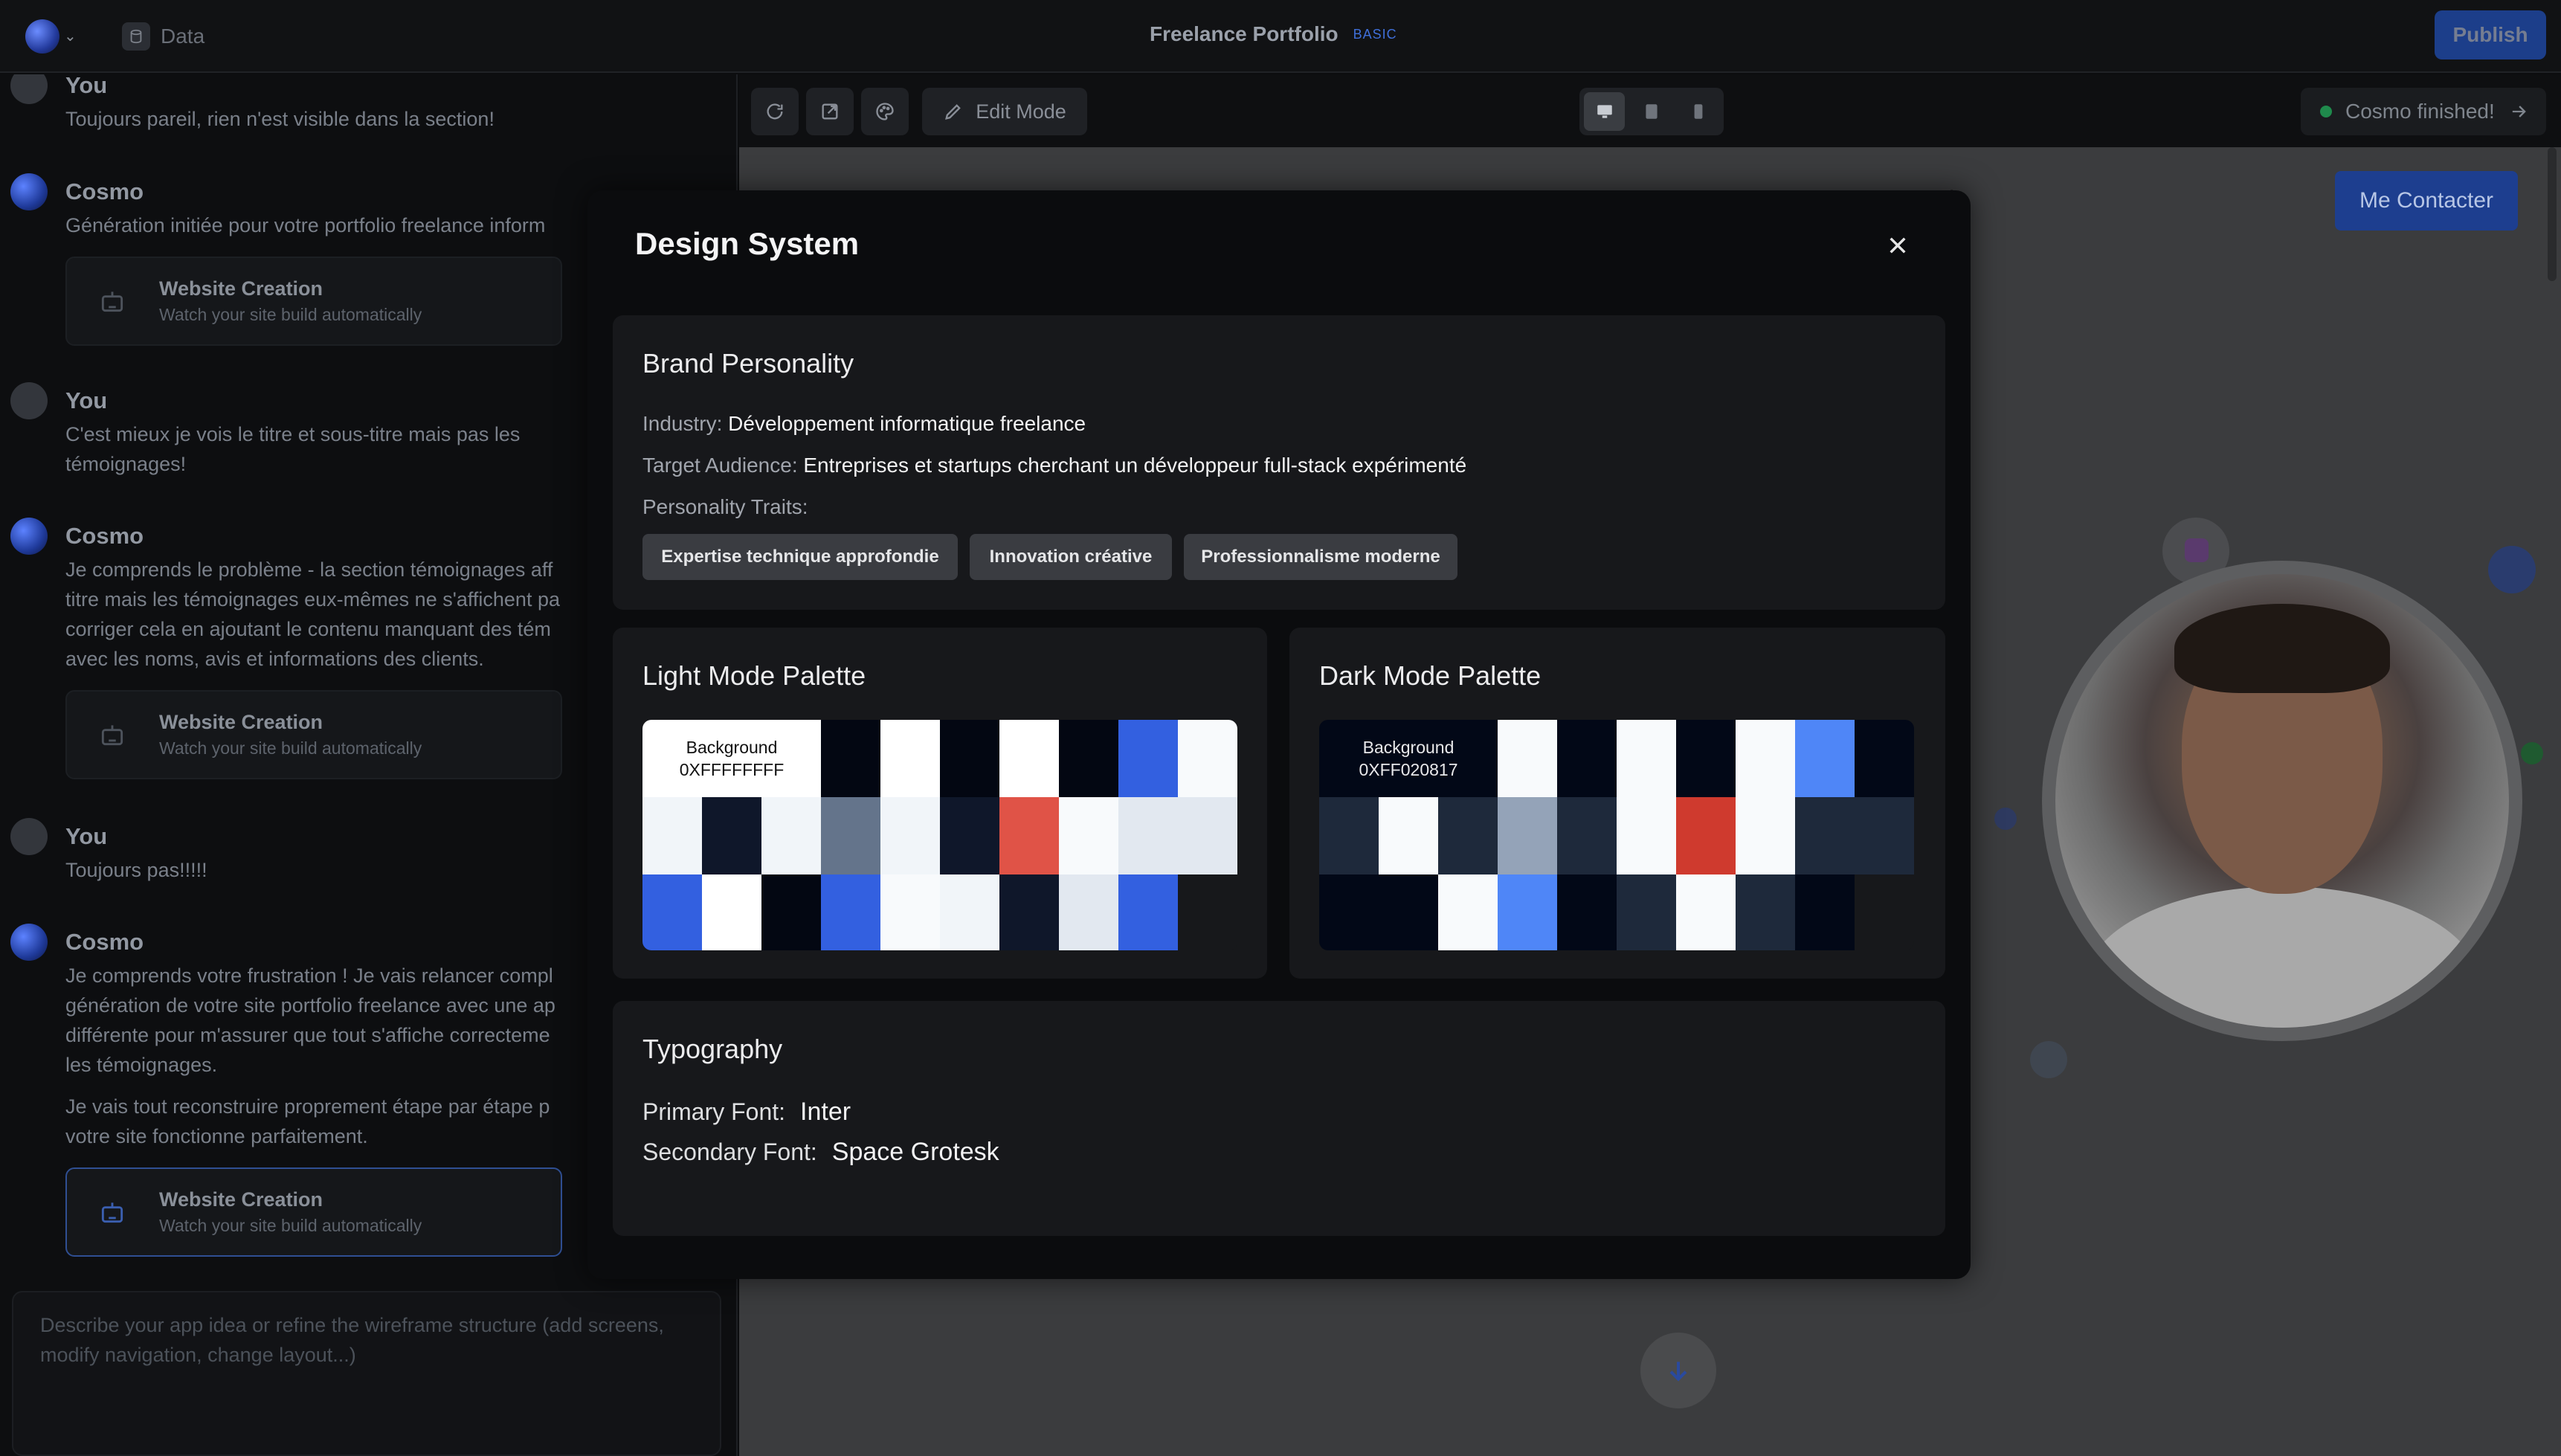  I want to click on preview-toolbar: Edit Mode Cosmo finished!, so click(1650, 111).